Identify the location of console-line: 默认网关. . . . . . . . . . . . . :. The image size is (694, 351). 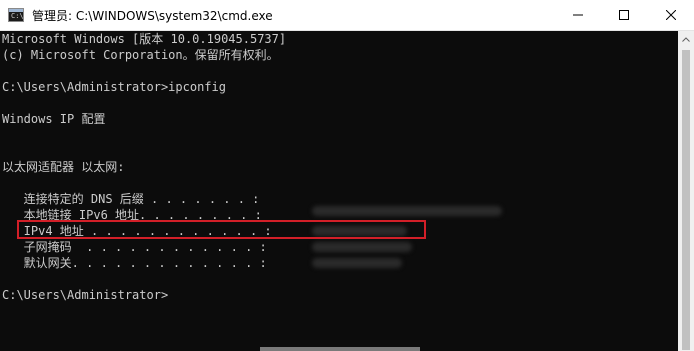
(134, 263).